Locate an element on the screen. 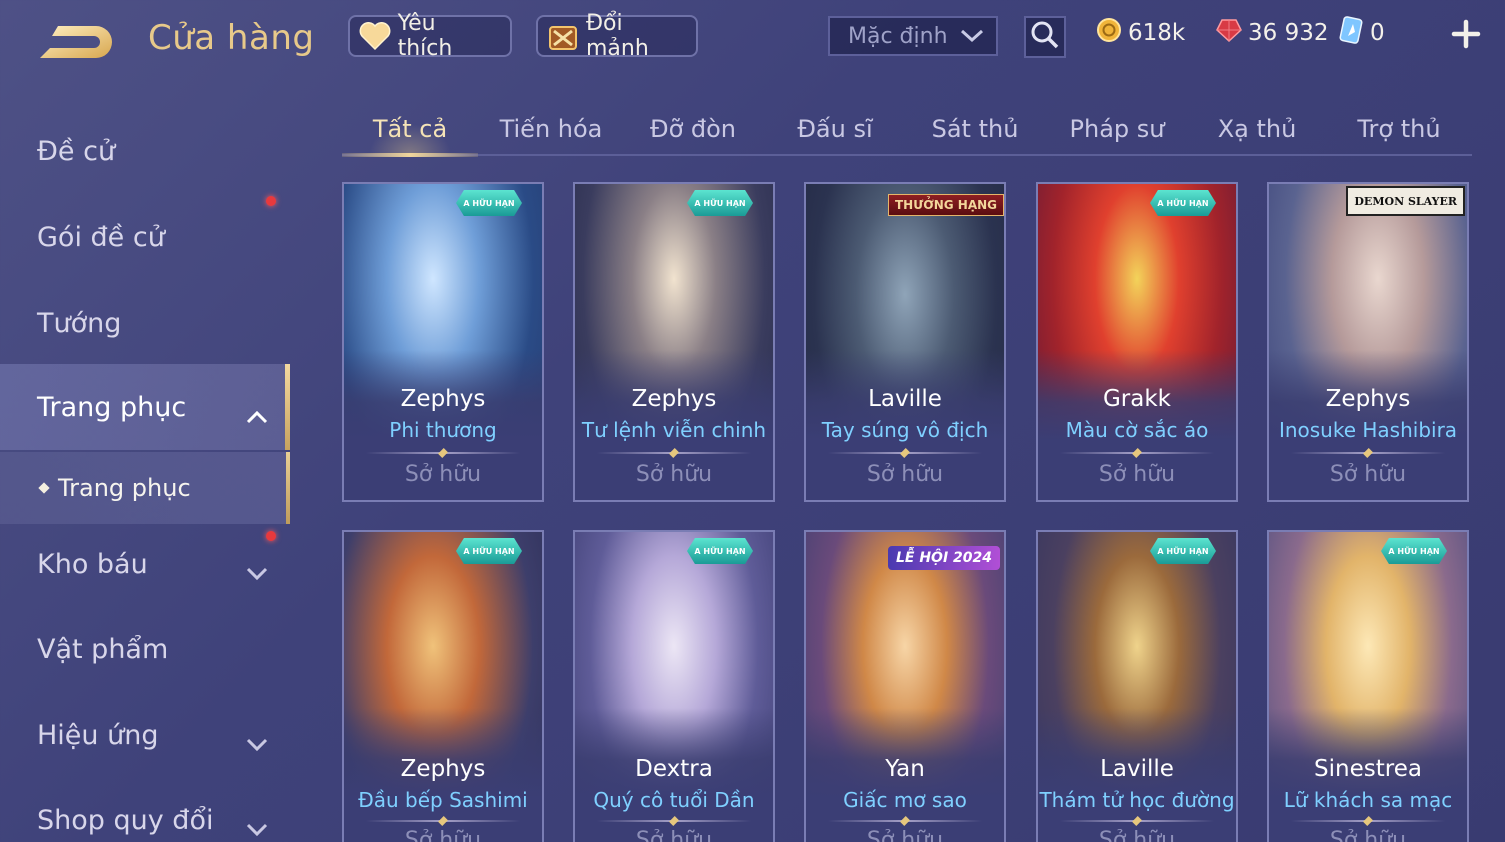  skin-name: Giấc mơ sao is located at coordinates (905, 800).